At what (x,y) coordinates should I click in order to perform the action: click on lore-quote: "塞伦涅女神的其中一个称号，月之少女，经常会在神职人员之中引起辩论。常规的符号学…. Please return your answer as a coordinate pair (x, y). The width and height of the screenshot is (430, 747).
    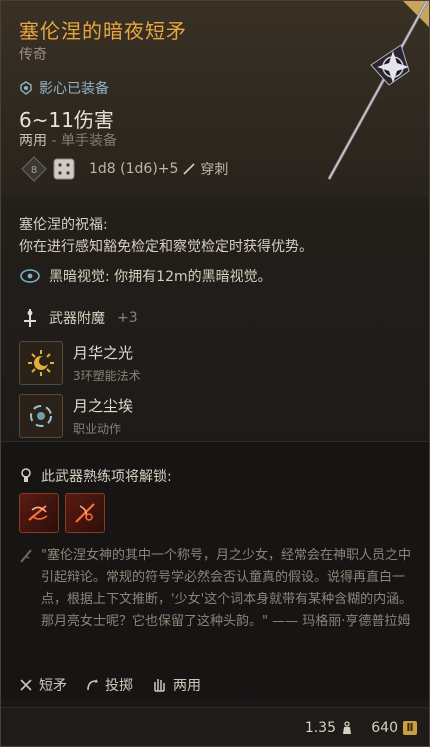
    Looking at the image, I should click on (219, 589).